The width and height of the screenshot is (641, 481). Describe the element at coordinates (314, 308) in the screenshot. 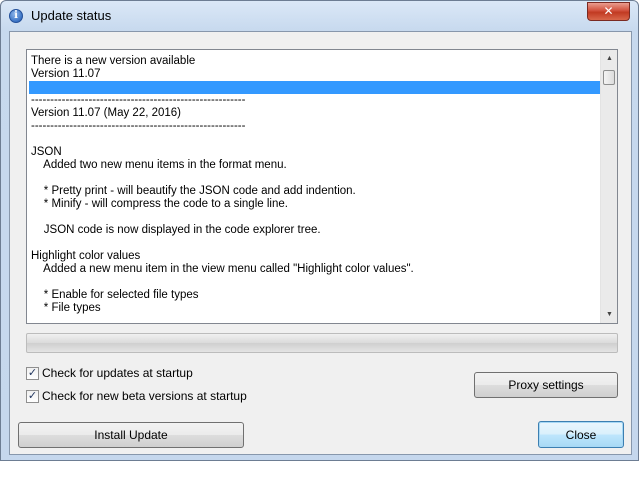

I see `changelog-line: * File types` at that location.